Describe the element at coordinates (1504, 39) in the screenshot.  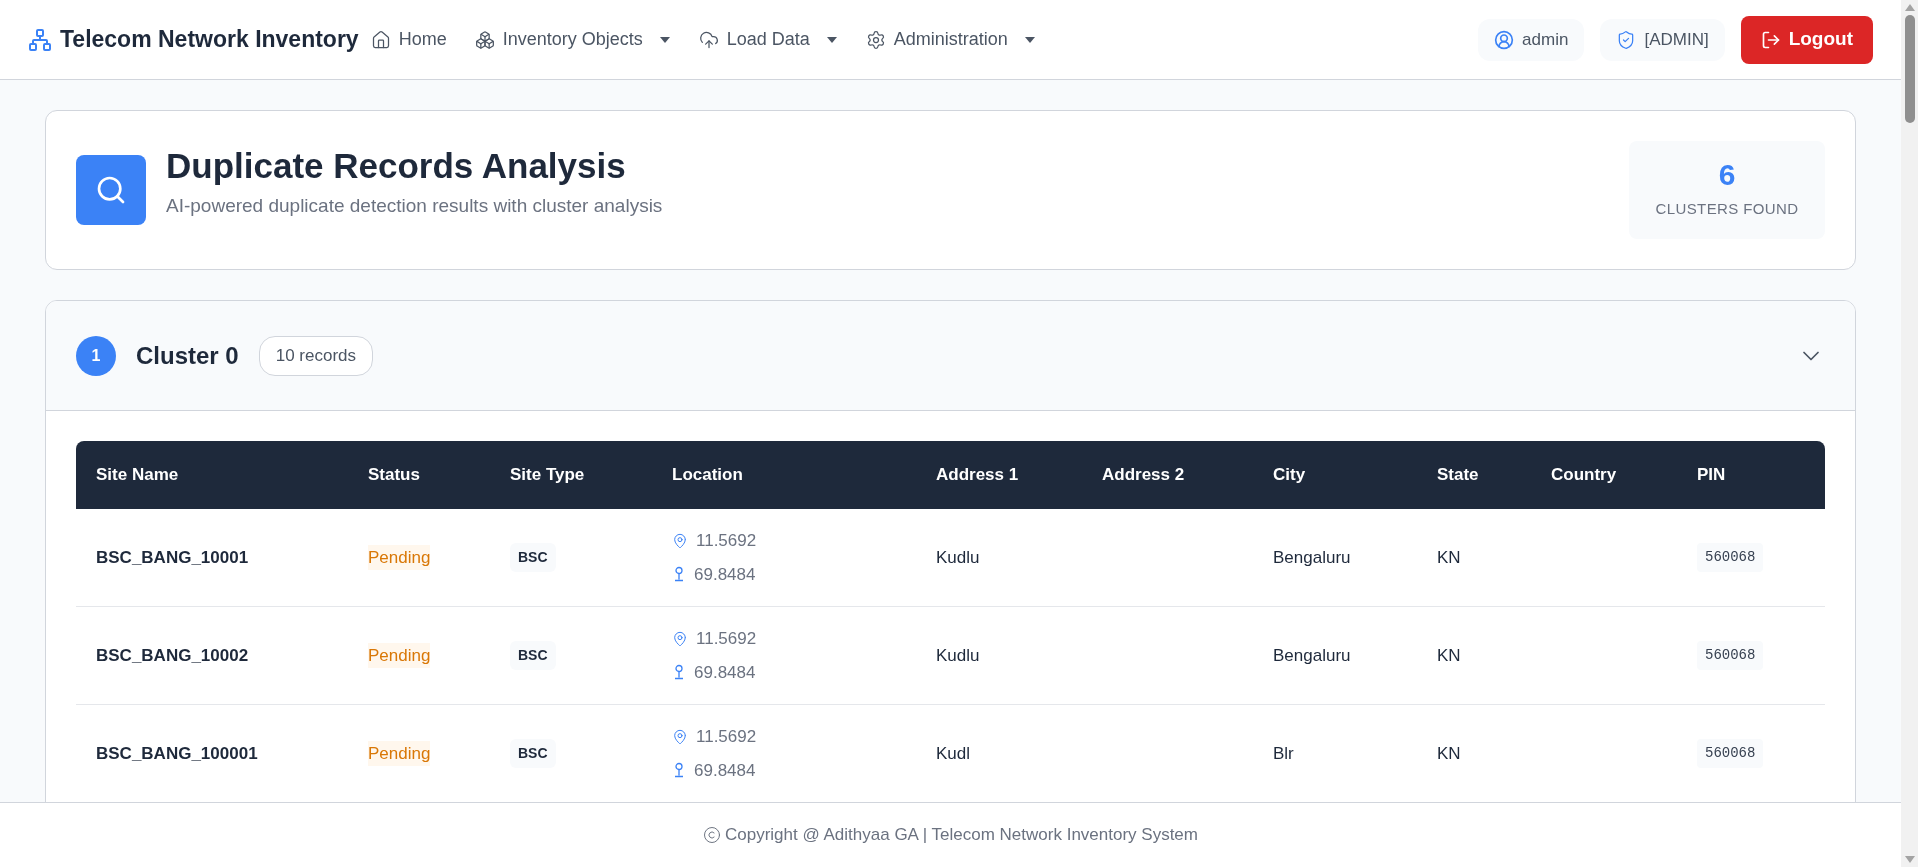
I see `user-icon` at that location.